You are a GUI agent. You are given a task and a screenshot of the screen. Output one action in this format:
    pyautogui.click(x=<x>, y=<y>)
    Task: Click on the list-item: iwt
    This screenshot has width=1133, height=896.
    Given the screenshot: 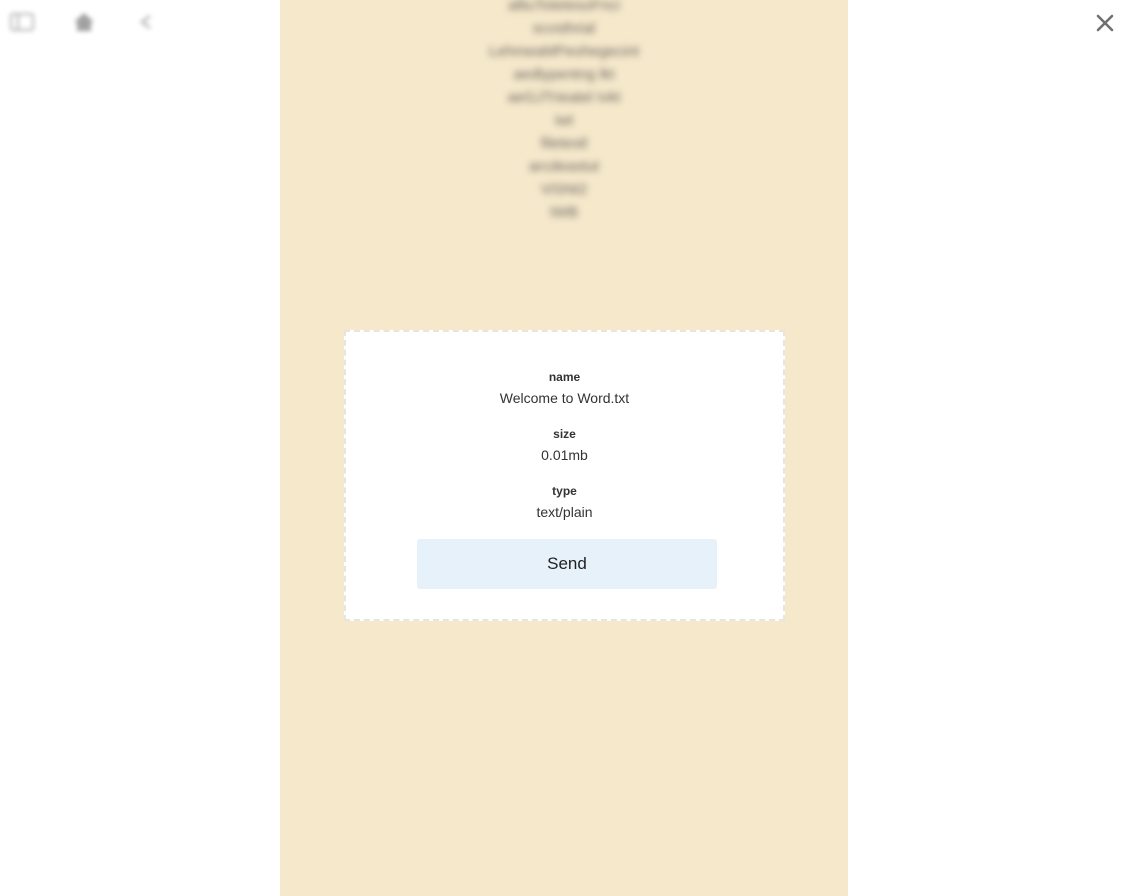 What is the action you would take?
    pyautogui.click(x=564, y=120)
    